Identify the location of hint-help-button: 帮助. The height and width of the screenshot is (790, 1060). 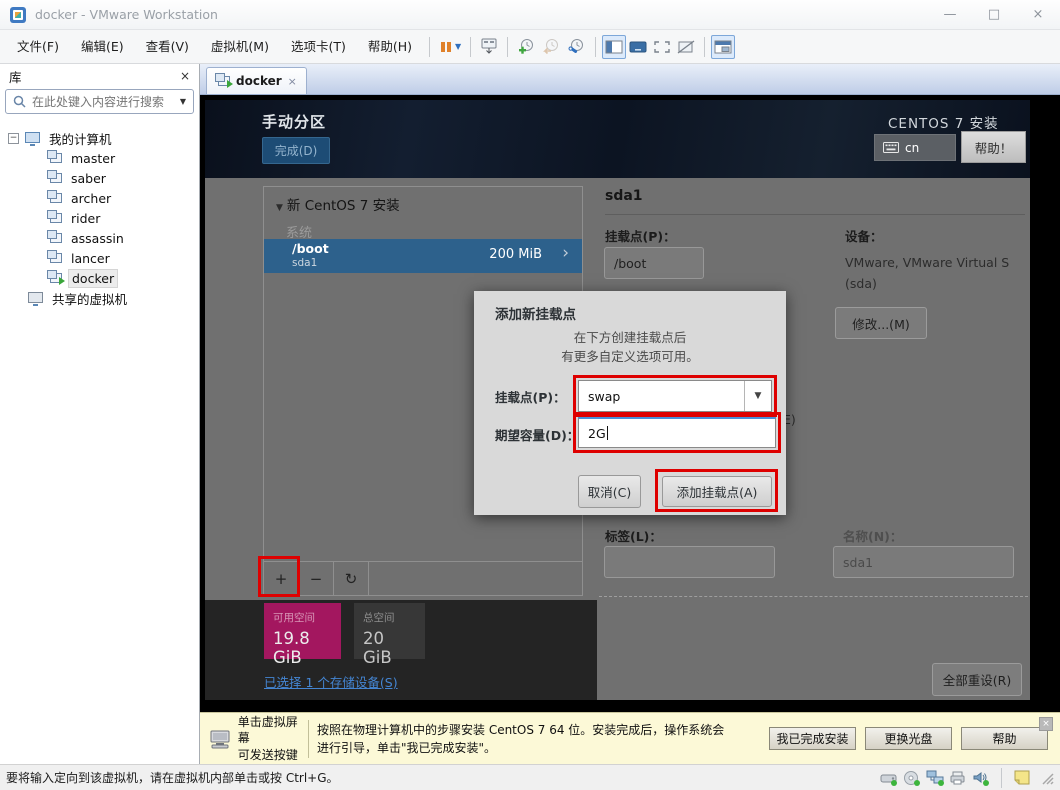
(1004, 738).